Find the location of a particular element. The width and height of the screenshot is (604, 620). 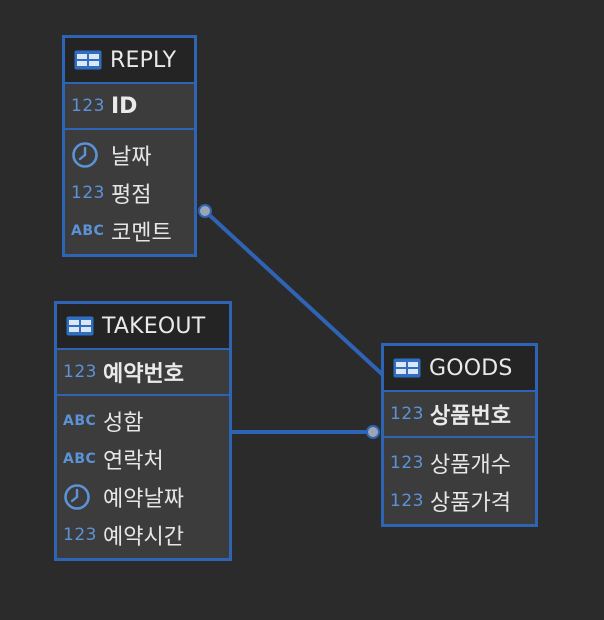

column-list: ABC 성함 ABC 연락처 예약날짜 123 예약시간 is located at coordinates (143, 475).